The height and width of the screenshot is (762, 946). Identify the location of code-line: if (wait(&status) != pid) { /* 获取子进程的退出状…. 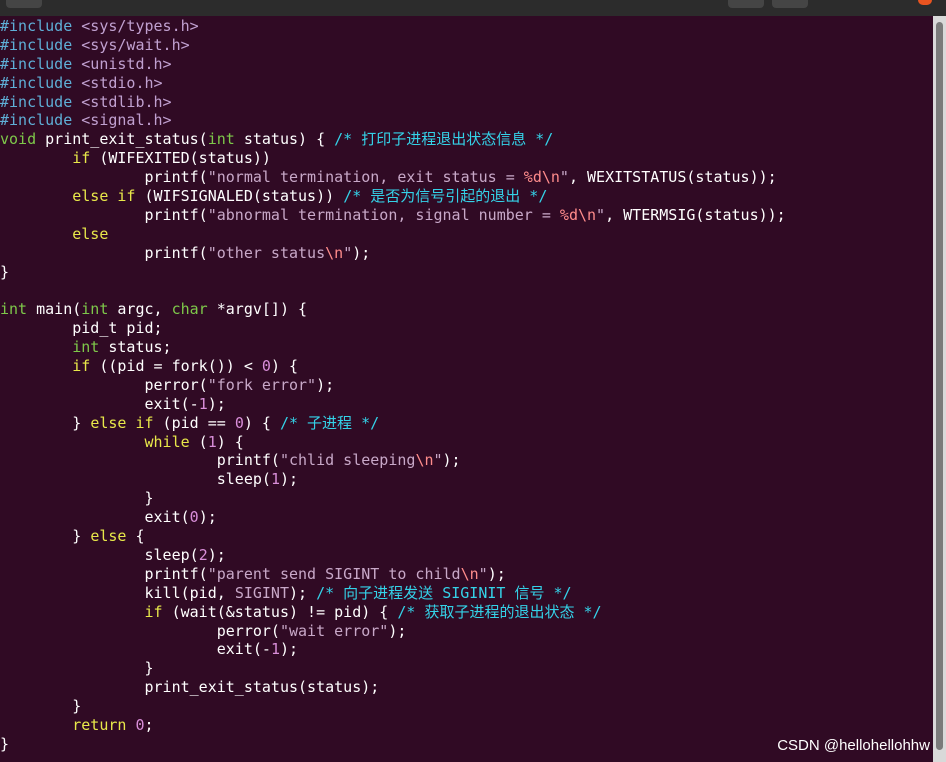
(393, 612).